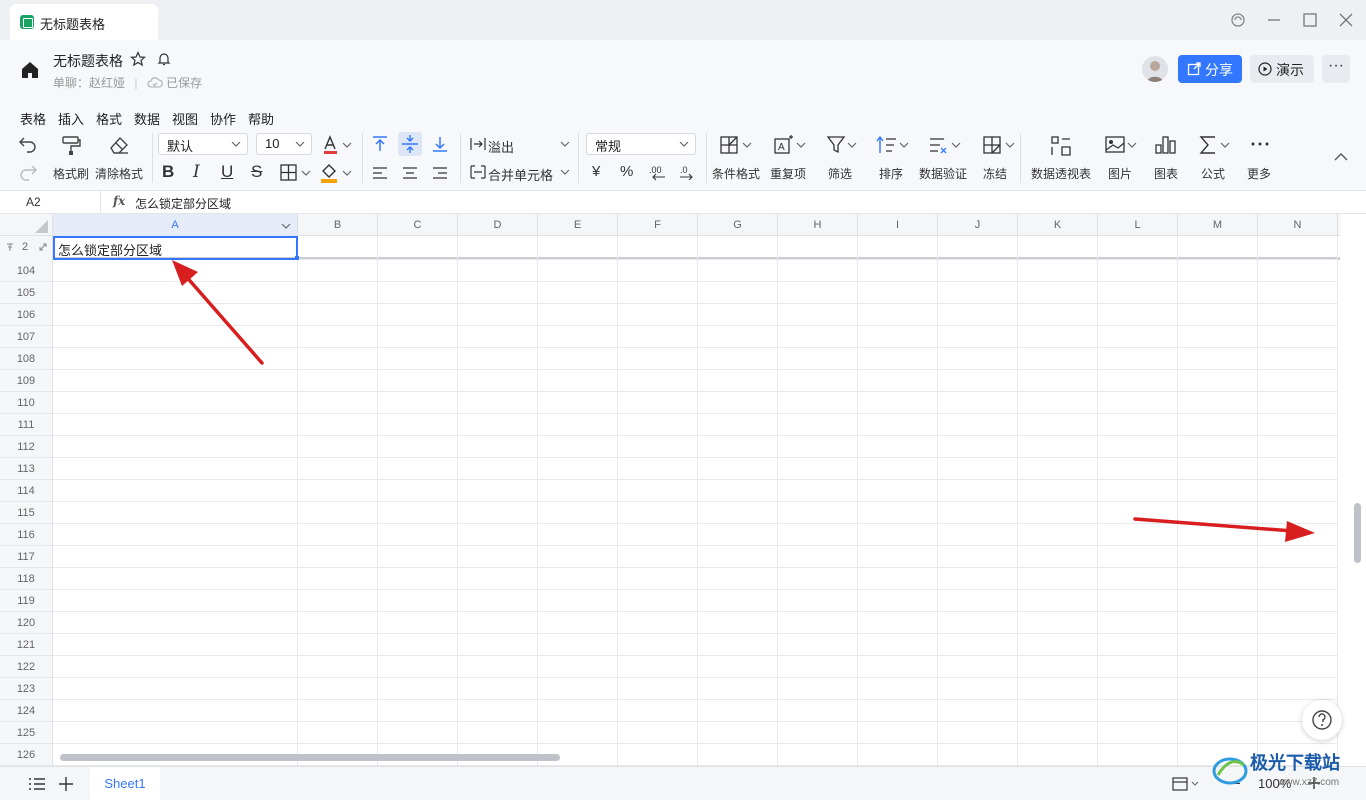  I want to click on row-header-125: 125, so click(26, 733).